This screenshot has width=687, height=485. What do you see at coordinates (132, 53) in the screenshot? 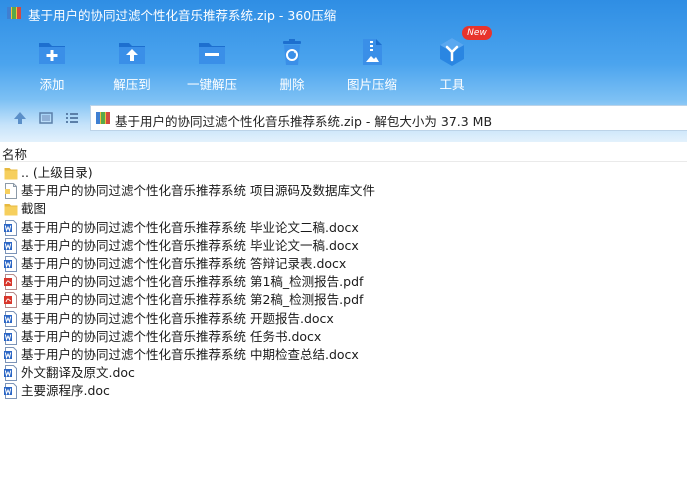
I see `extract-to-icon` at bounding box center [132, 53].